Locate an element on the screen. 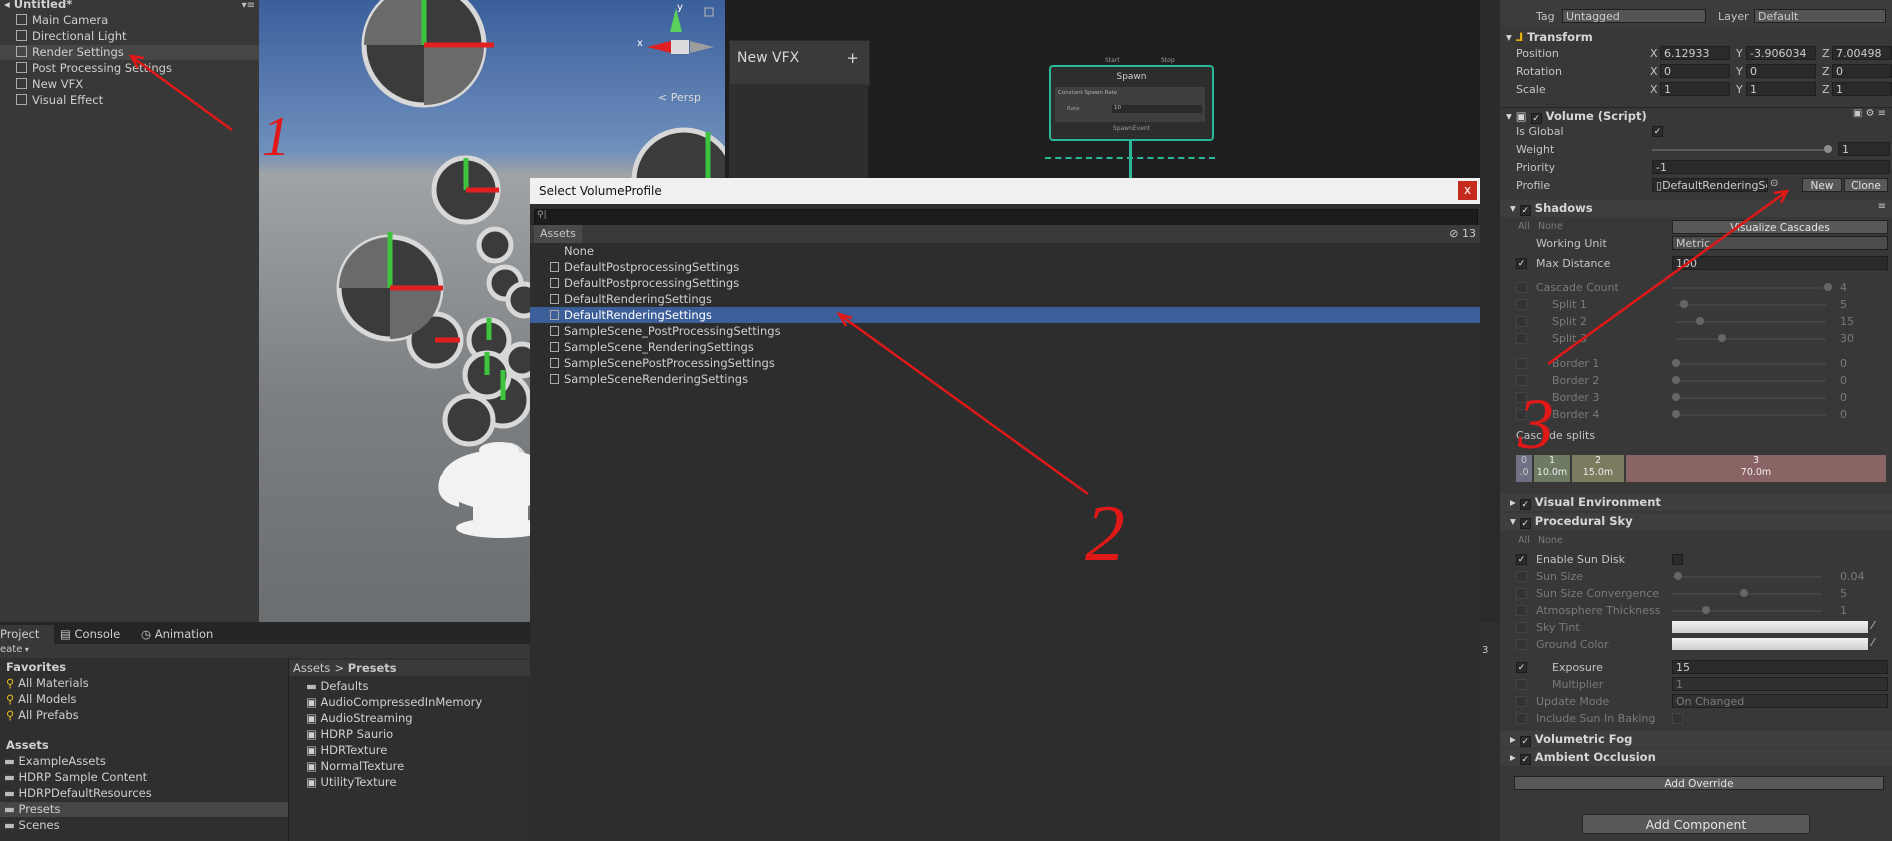 This screenshot has height=841, width=1892. split1-knob is located at coordinates (1684, 304).